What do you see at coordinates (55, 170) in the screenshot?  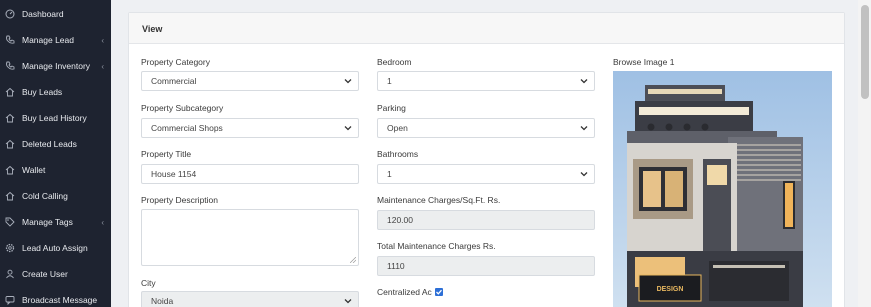 I see `sidebar-item-wallet: Wallet` at bounding box center [55, 170].